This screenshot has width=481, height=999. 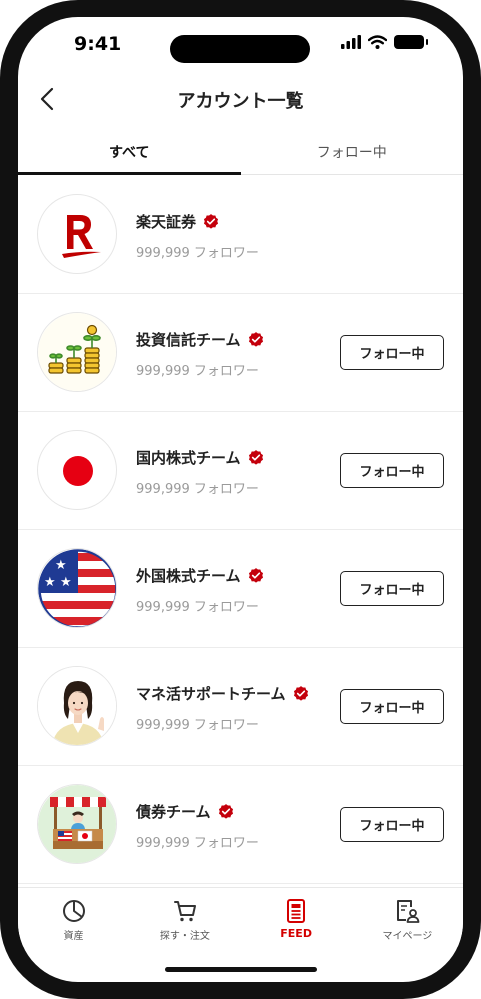 I want to click on nav-label: 資産, so click(x=73, y=936).